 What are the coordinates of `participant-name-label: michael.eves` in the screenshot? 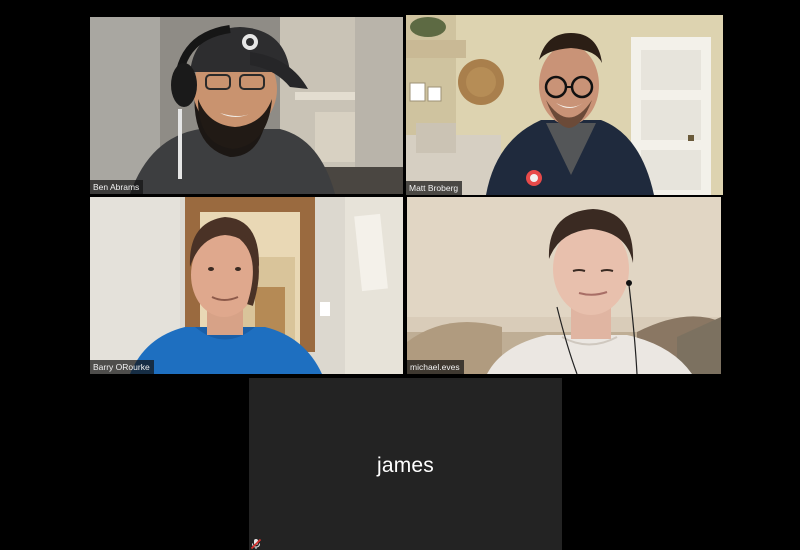 It's located at (435, 367).